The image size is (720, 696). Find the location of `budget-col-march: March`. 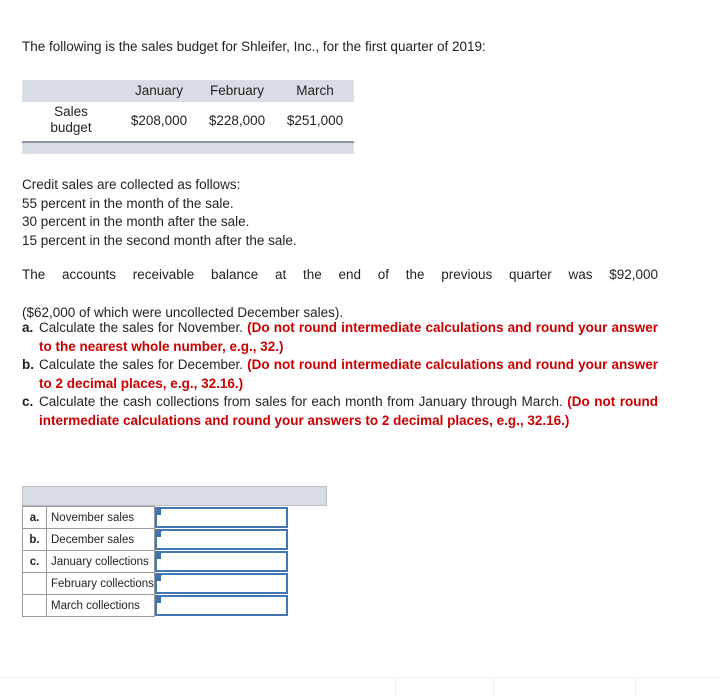

budget-col-march: March is located at coordinates (315, 91).